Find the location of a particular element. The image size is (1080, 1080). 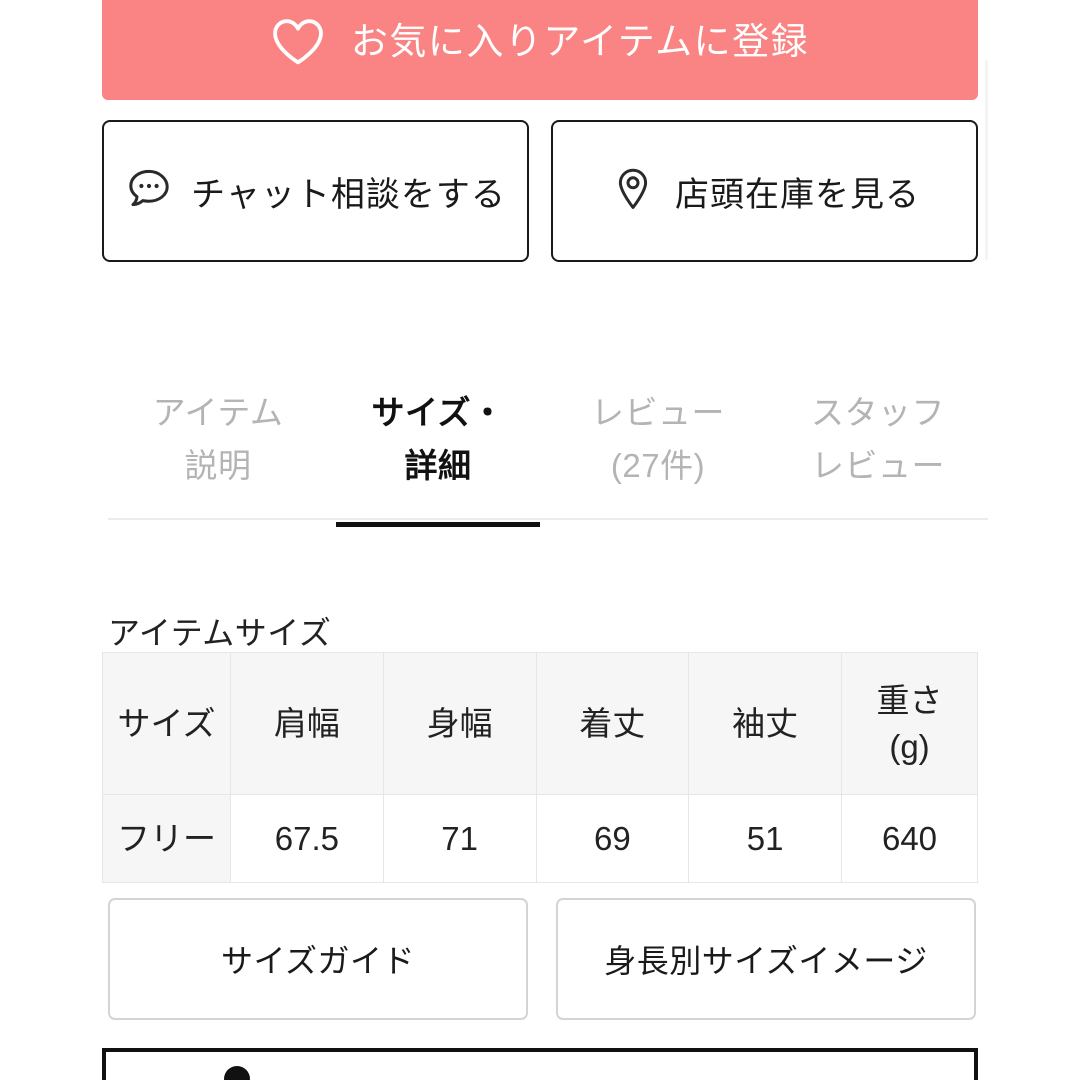

table-header-shoulder: 肩幅 is located at coordinates (307, 723).